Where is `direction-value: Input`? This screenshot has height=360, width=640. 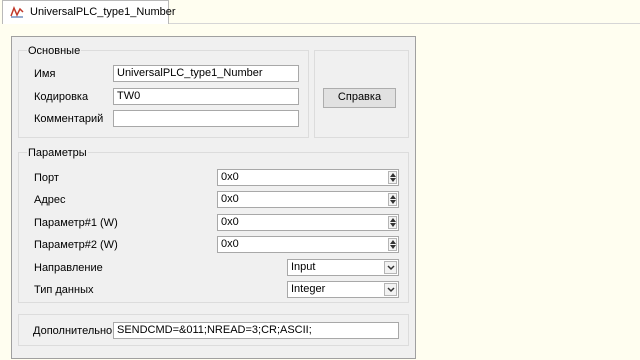
direction-value: Input is located at coordinates (303, 267).